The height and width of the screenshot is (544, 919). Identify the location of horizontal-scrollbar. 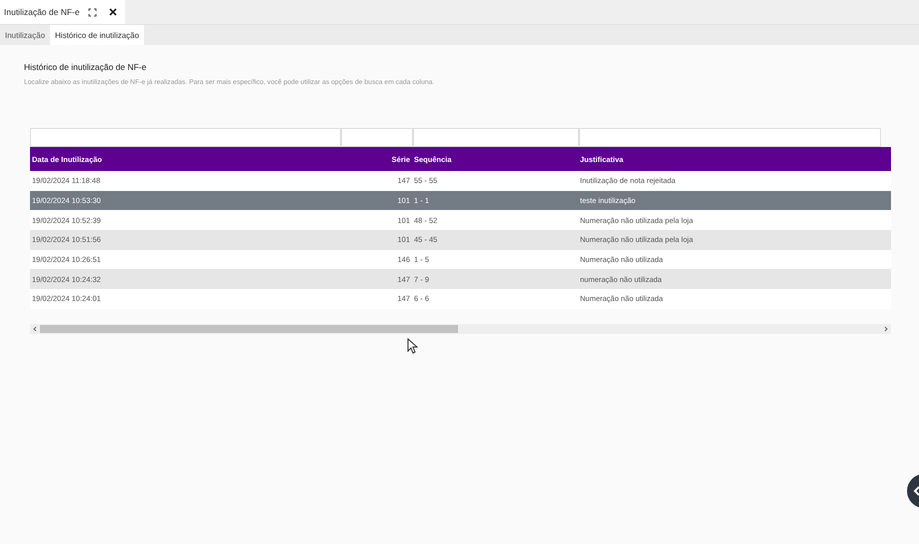
(460, 329).